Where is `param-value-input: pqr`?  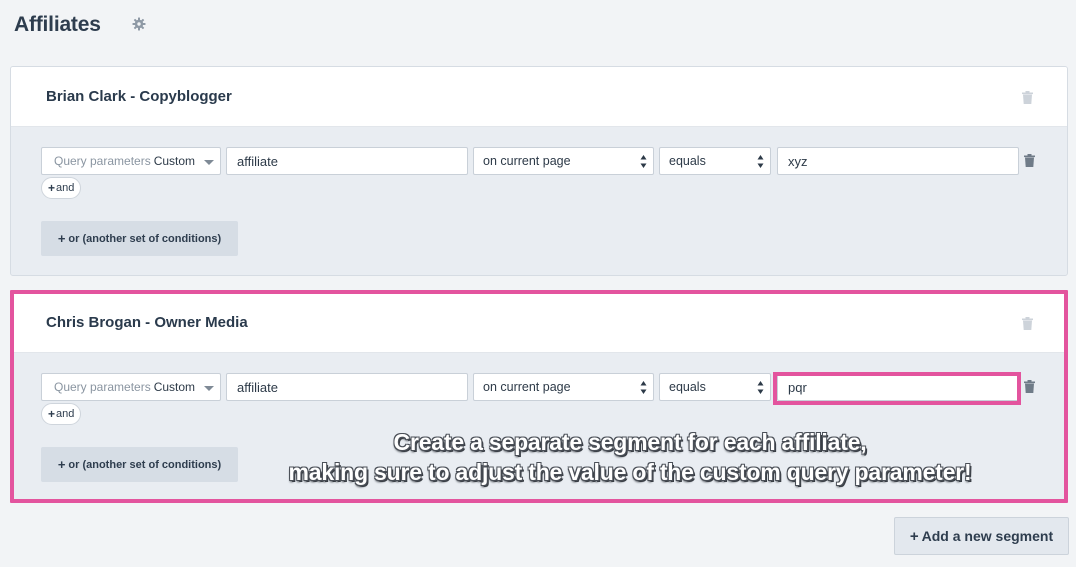 param-value-input: pqr is located at coordinates (898, 387).